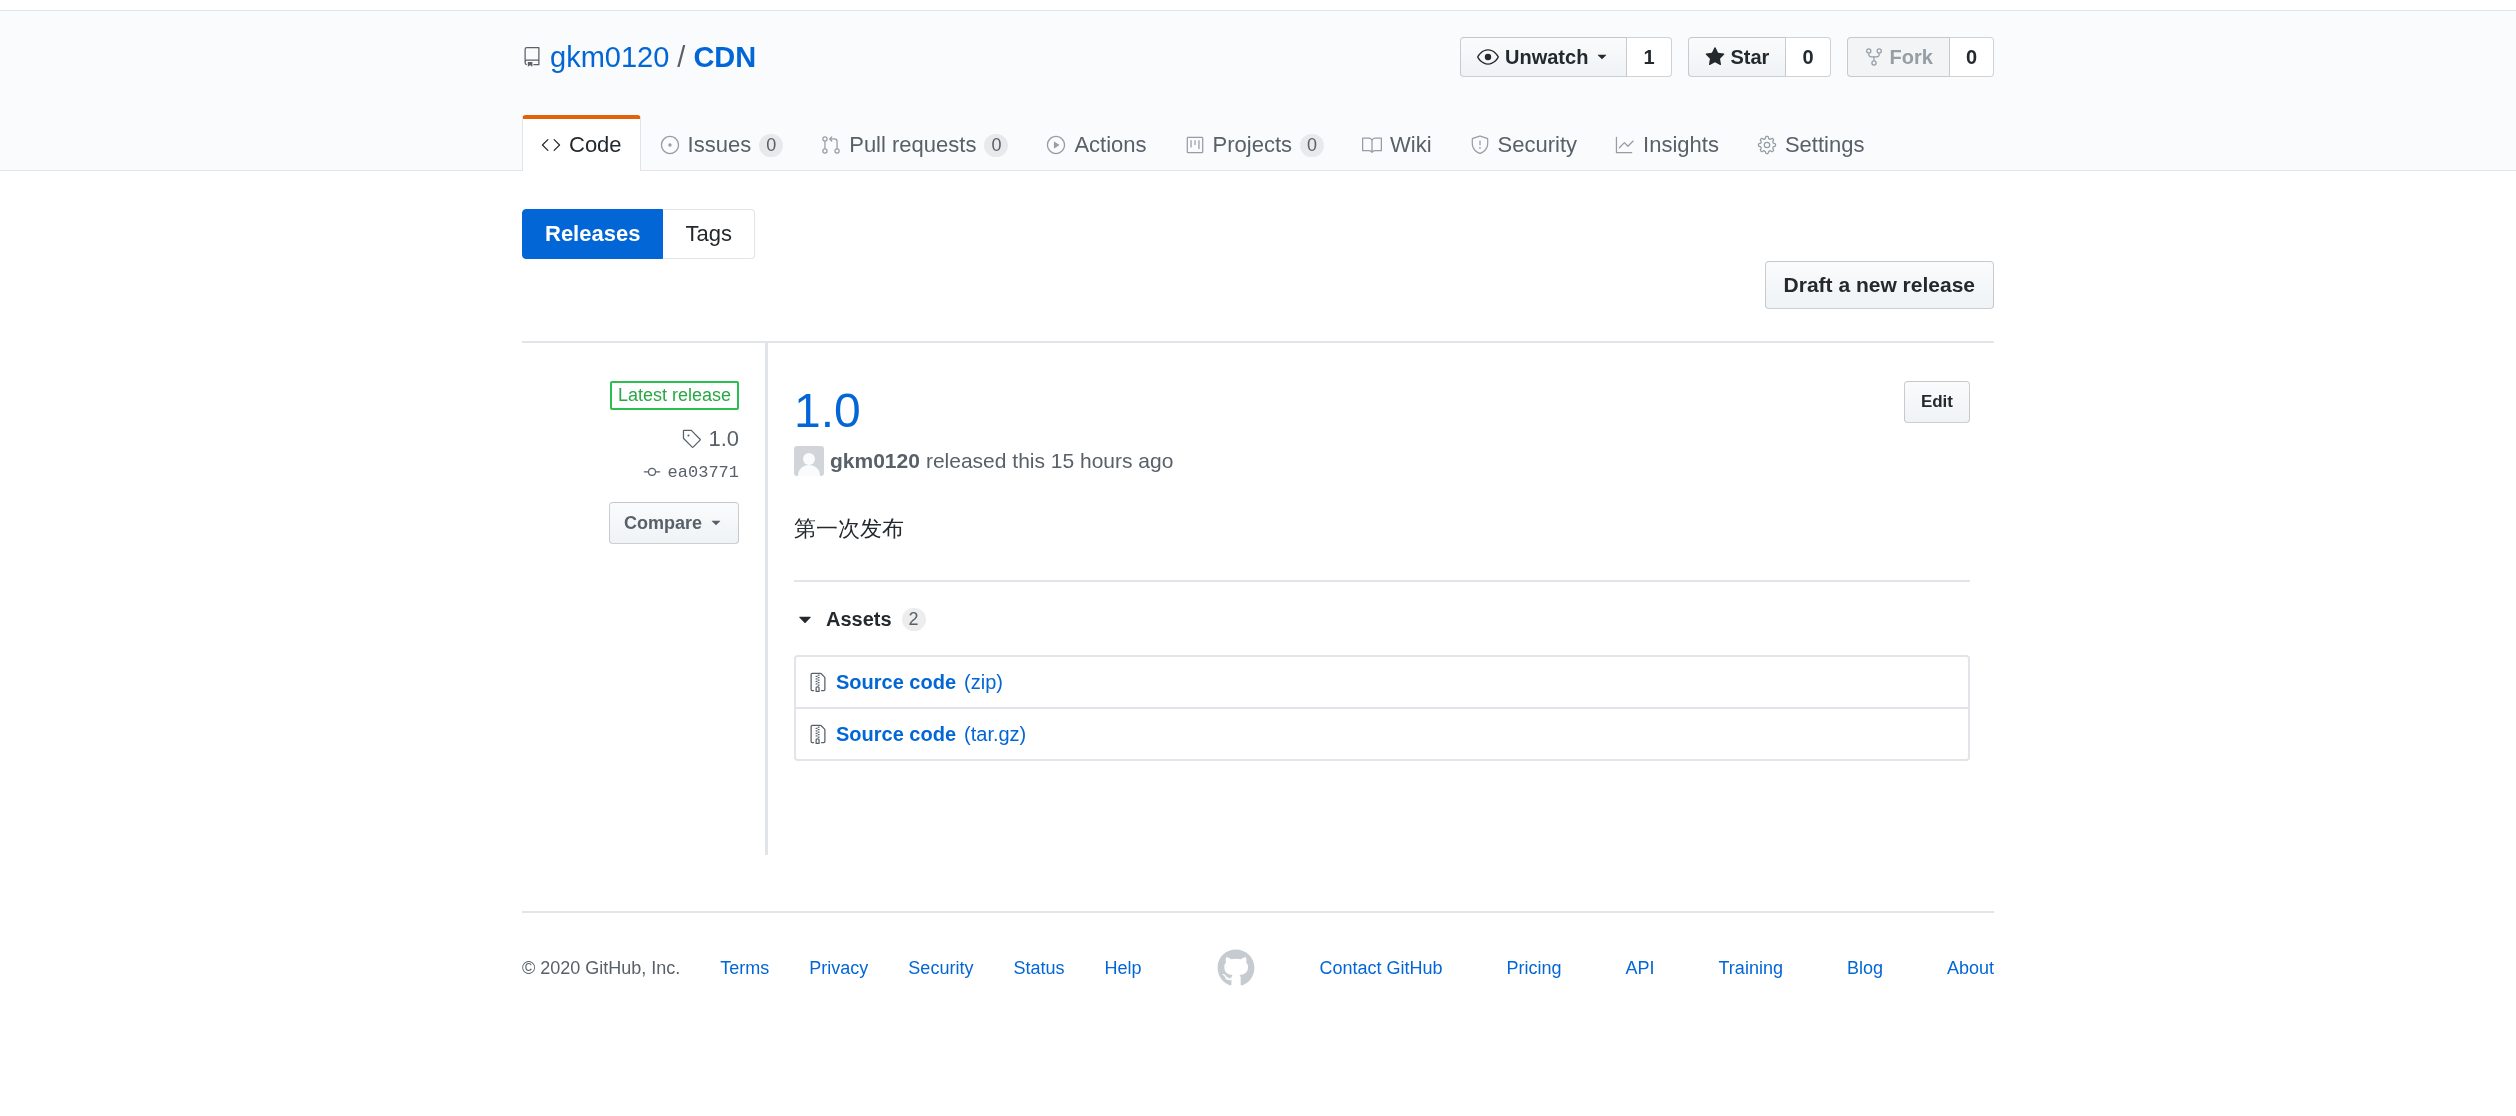 The width and height of the screenshot is (2516, 1116). I want to click on release-notes: 第一次发布, so click(1382, 548).